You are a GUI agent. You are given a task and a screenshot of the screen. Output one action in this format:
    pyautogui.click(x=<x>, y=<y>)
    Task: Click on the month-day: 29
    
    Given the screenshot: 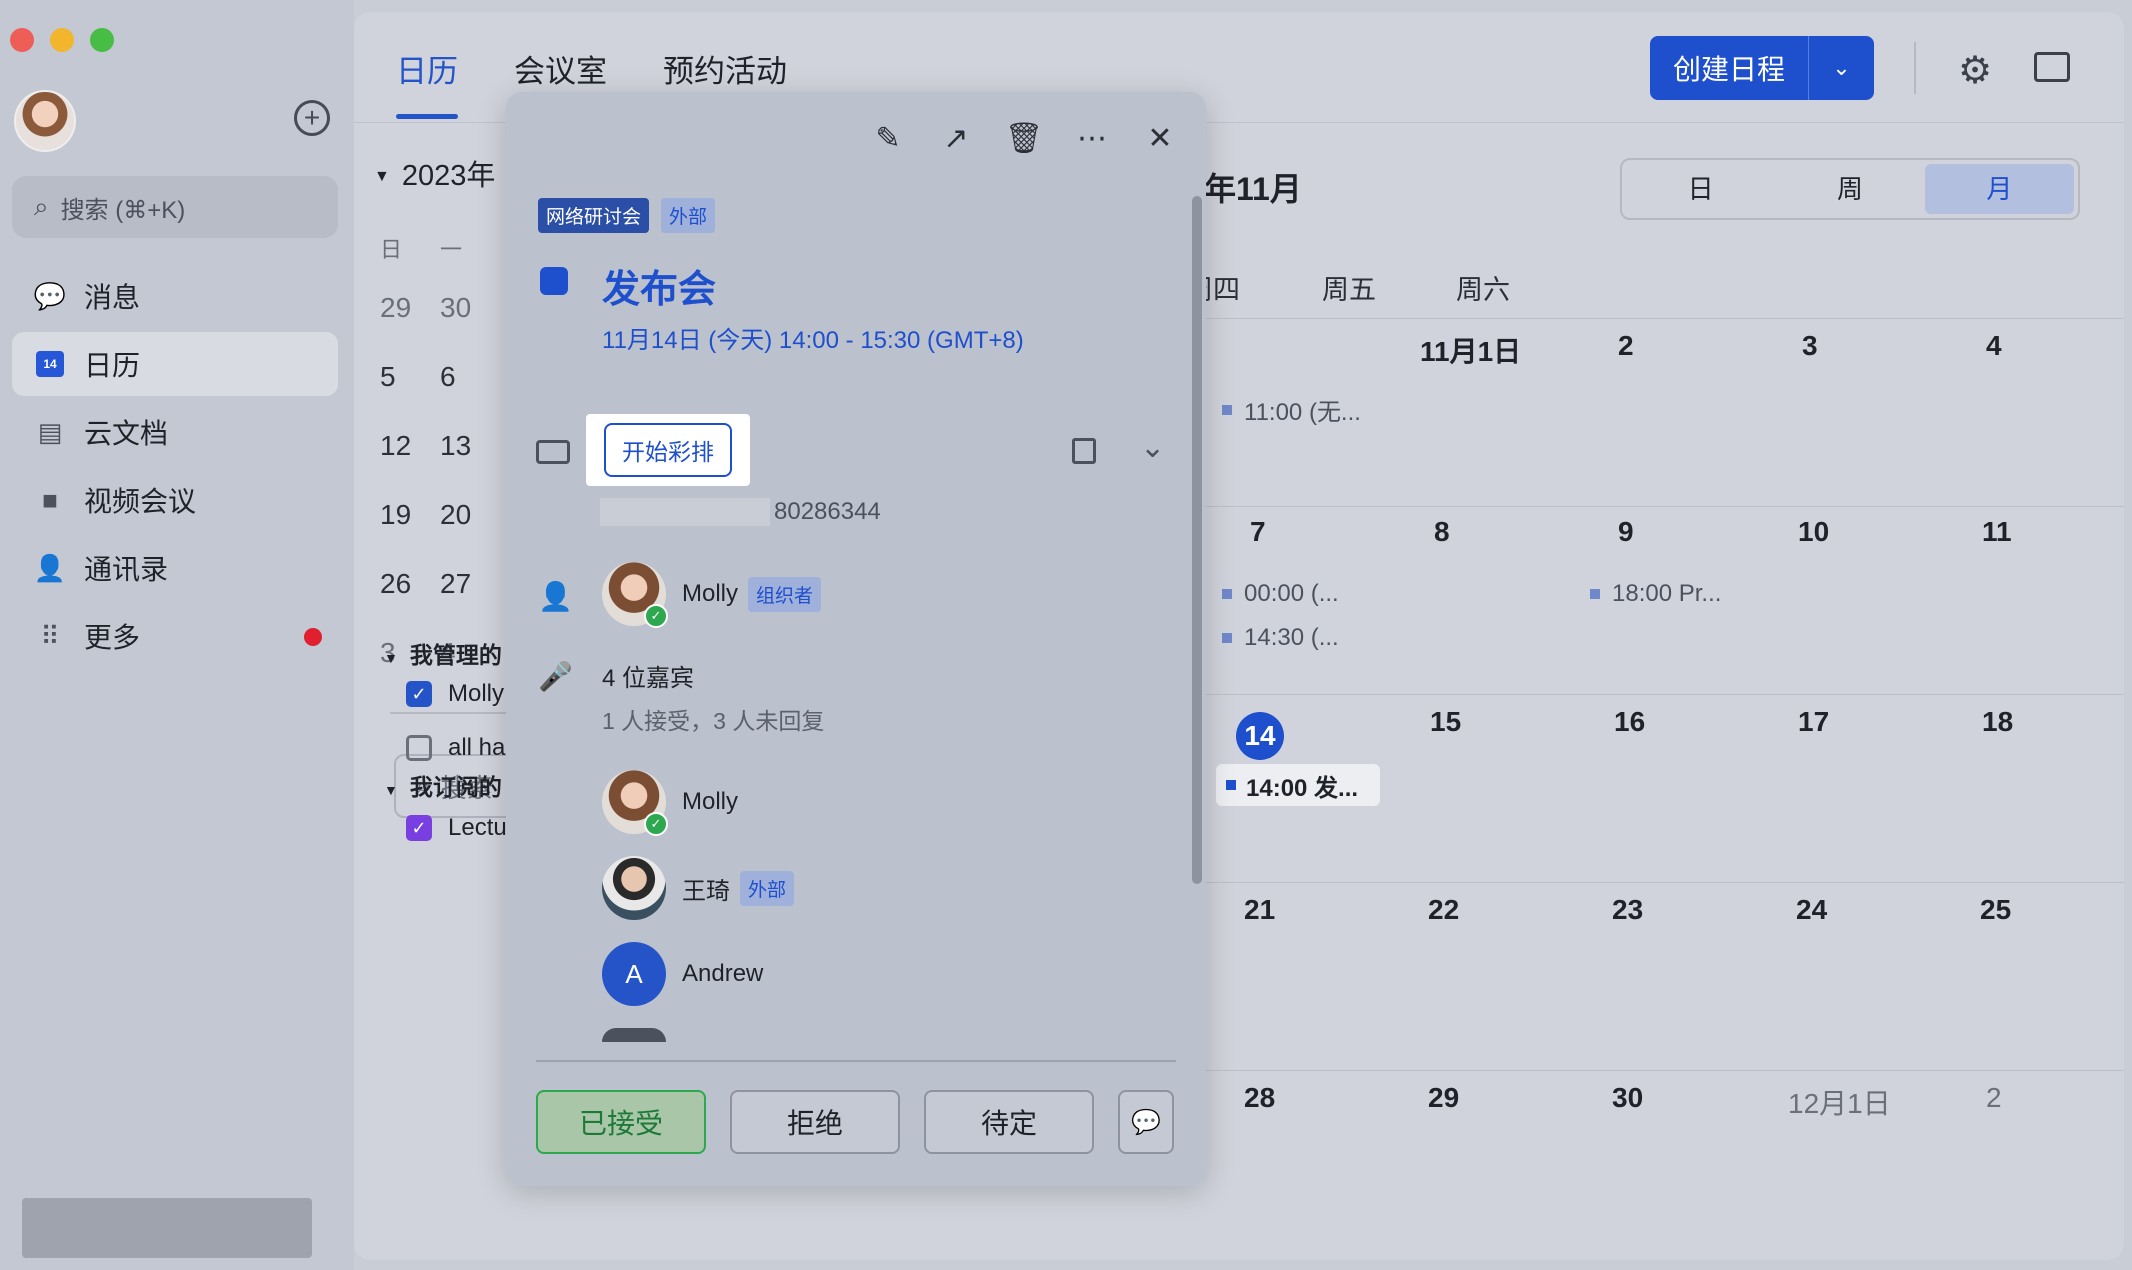 What is the action you would take?
    pyautogui.click(x=1443, y=1098)
    